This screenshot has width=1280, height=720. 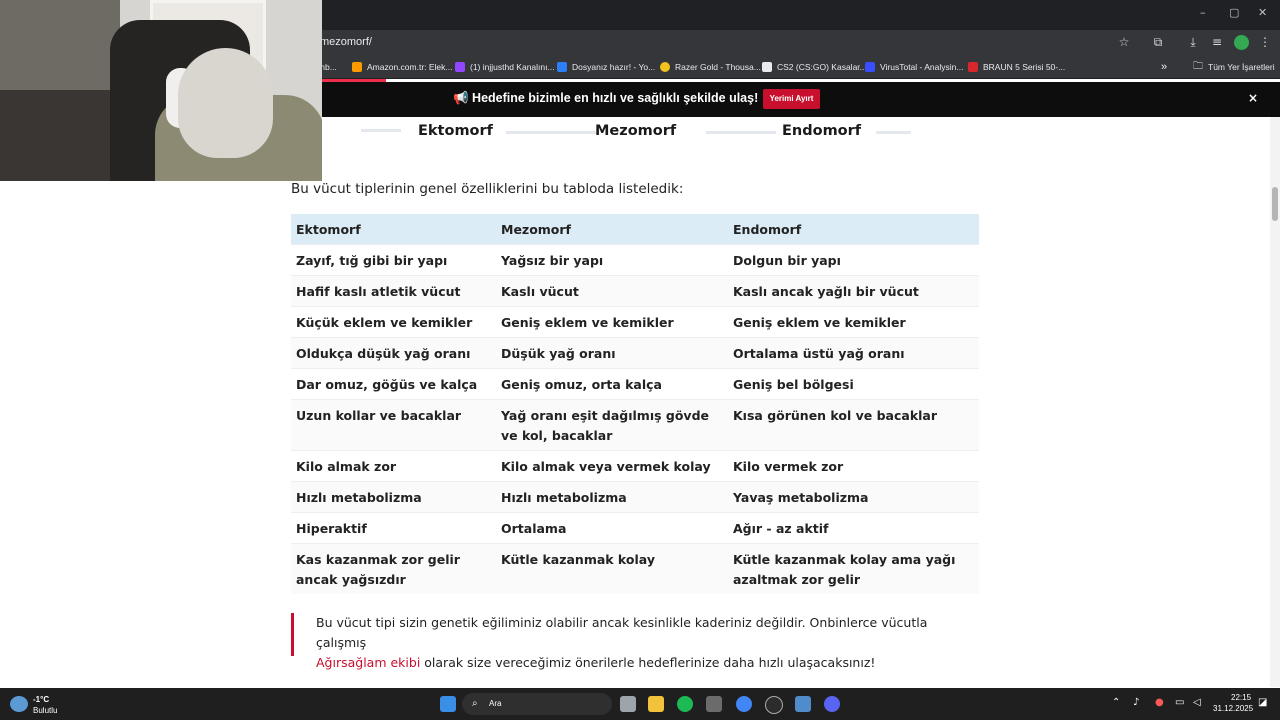 What do you see at coordinates (628, 704) in the screenshot?
I see `task-view-icon` at bounding box center [628, 704].